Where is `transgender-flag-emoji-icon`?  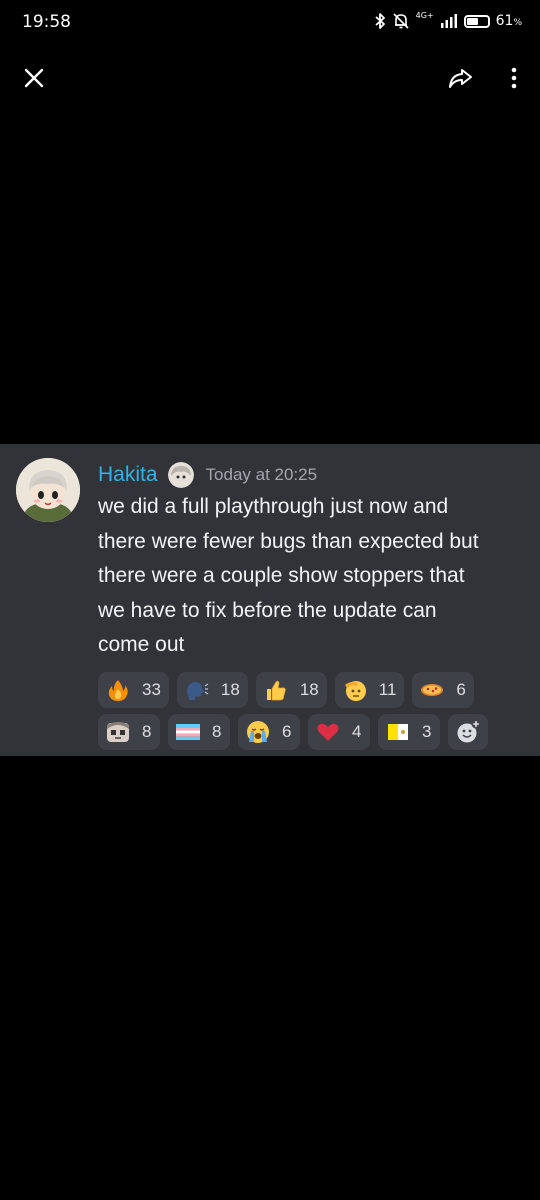 transgender-flag-emoji-icon is located at coordinates (188, 732).